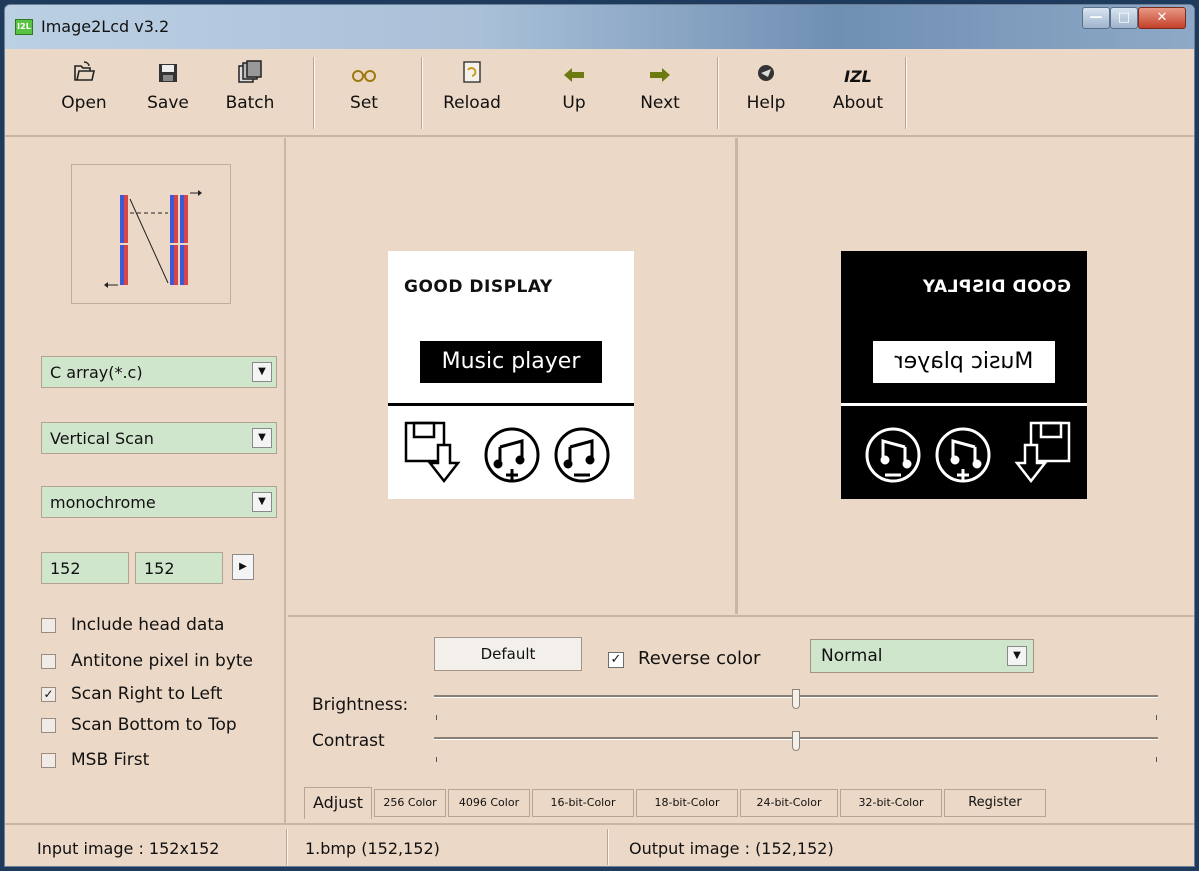  Describe the element at coordinates (766, 103) in the screenshot. I see `help-label: Help` at that location.